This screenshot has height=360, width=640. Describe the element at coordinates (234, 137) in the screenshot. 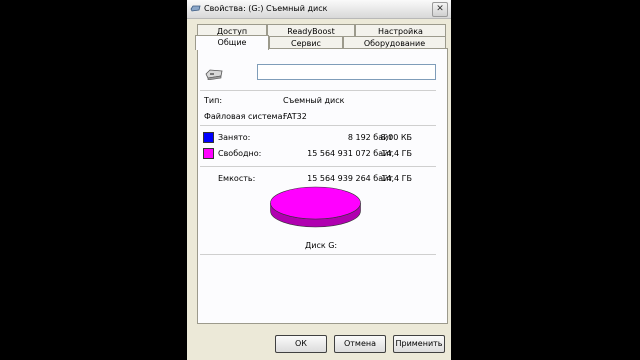

I see `used-label: Занято:` at that location.